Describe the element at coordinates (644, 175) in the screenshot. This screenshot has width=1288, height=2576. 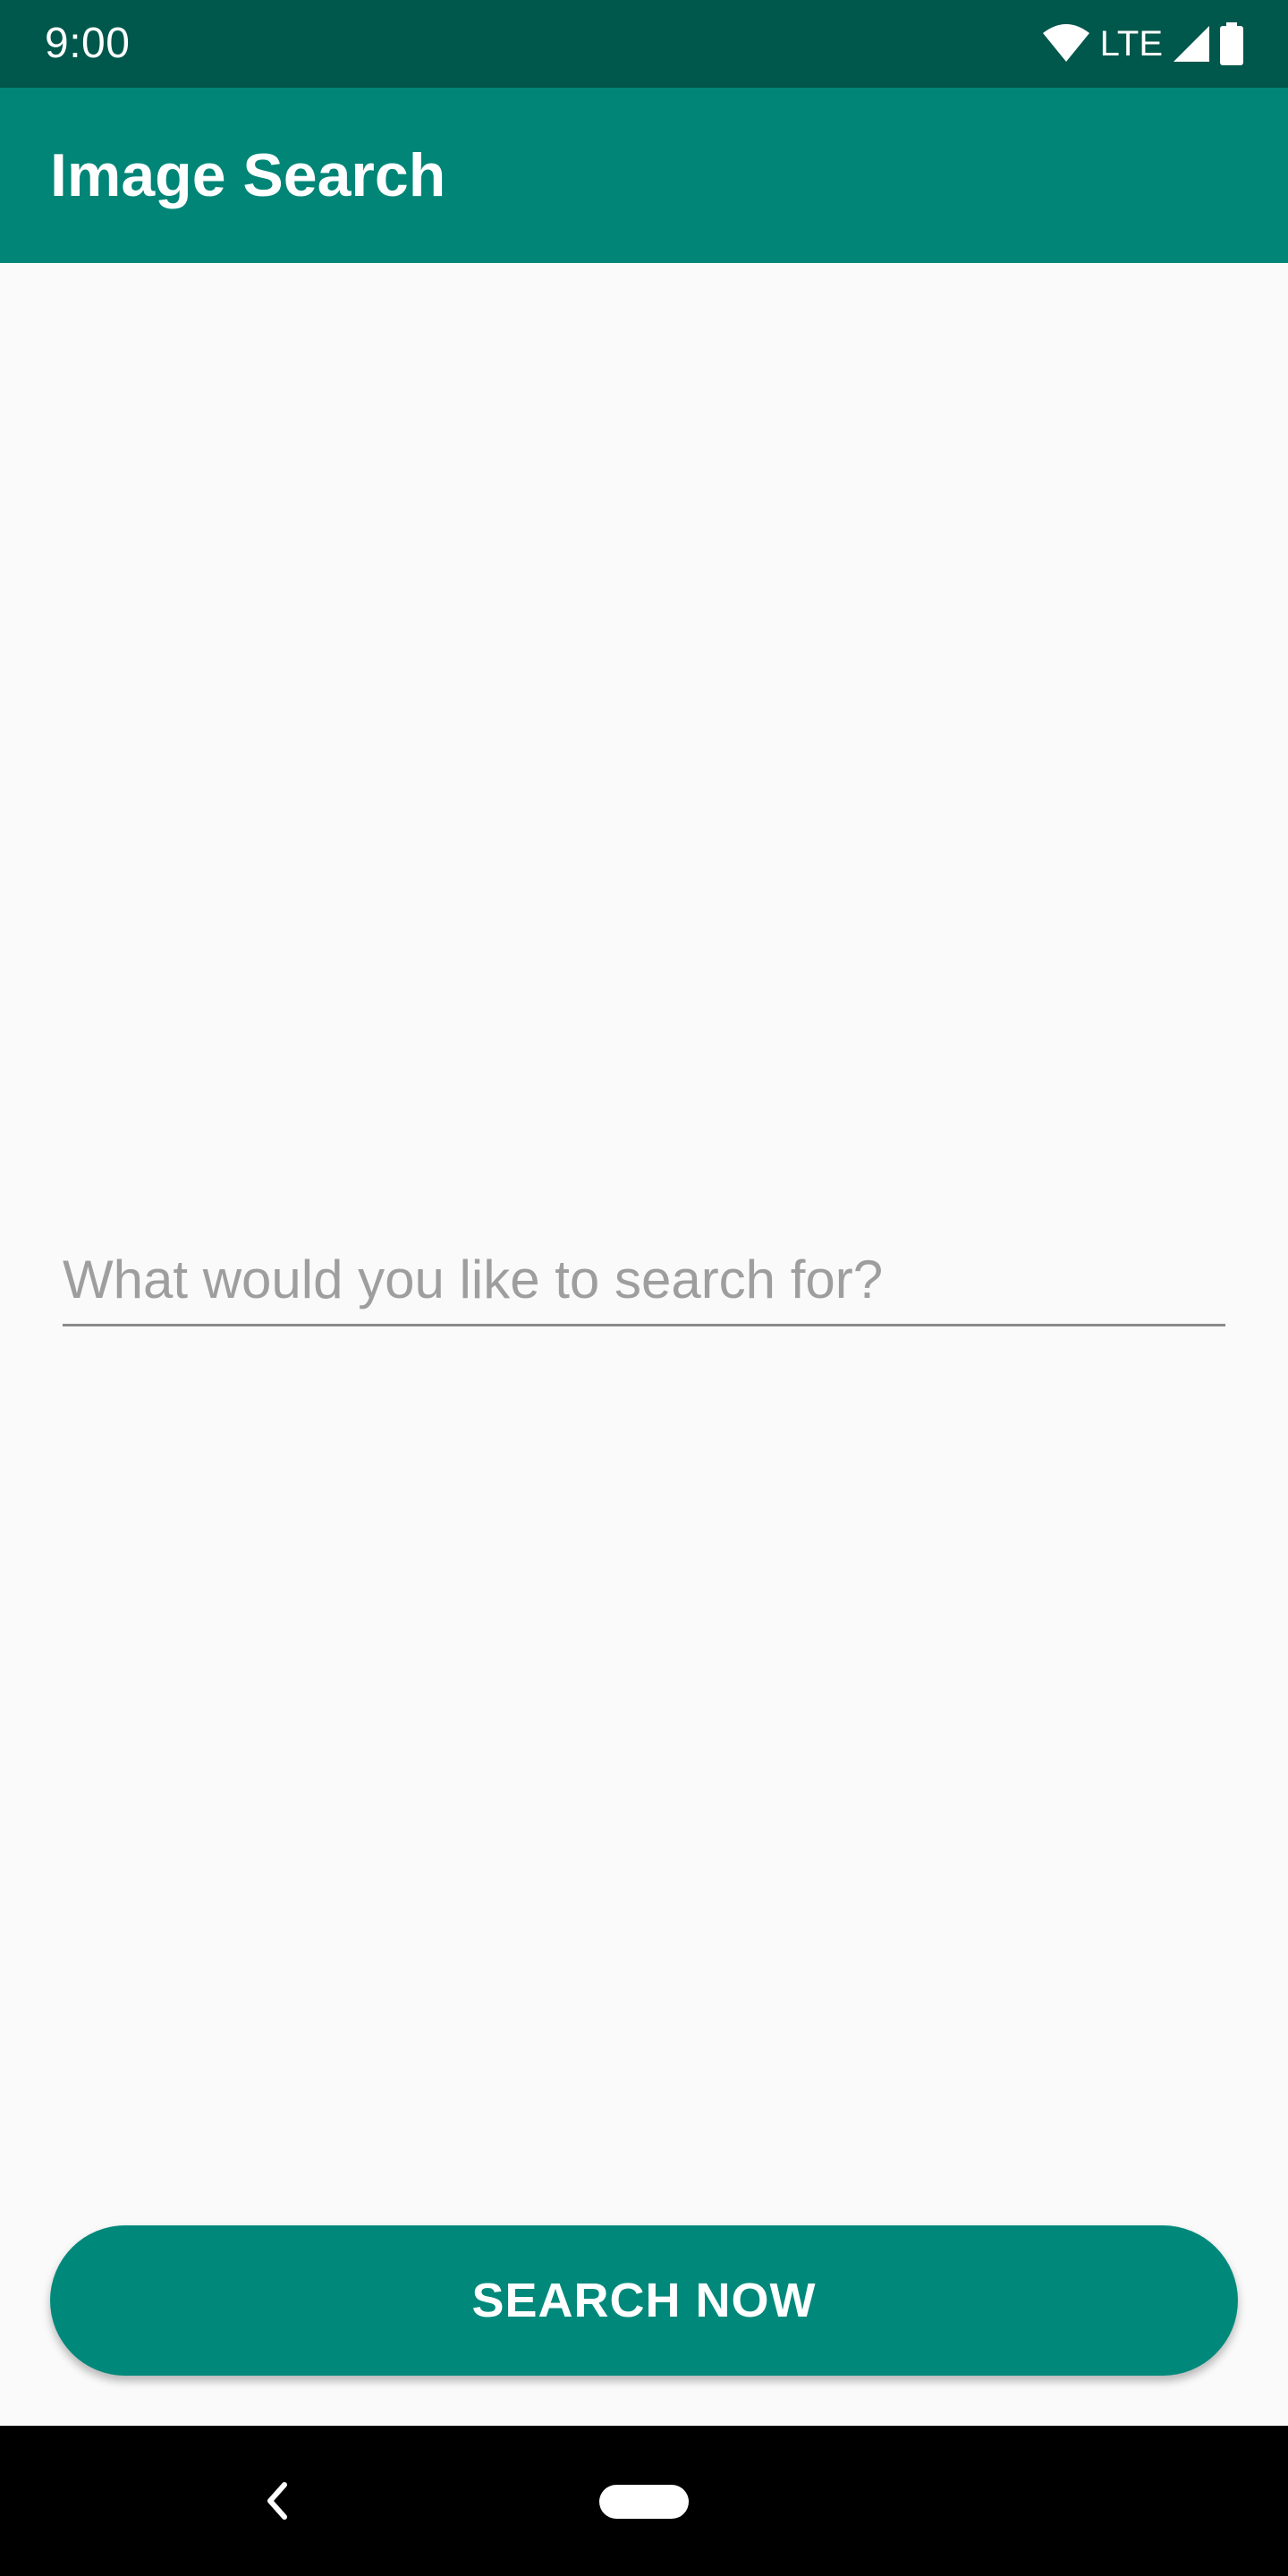
I see `app-bar: Image Search` at that location.